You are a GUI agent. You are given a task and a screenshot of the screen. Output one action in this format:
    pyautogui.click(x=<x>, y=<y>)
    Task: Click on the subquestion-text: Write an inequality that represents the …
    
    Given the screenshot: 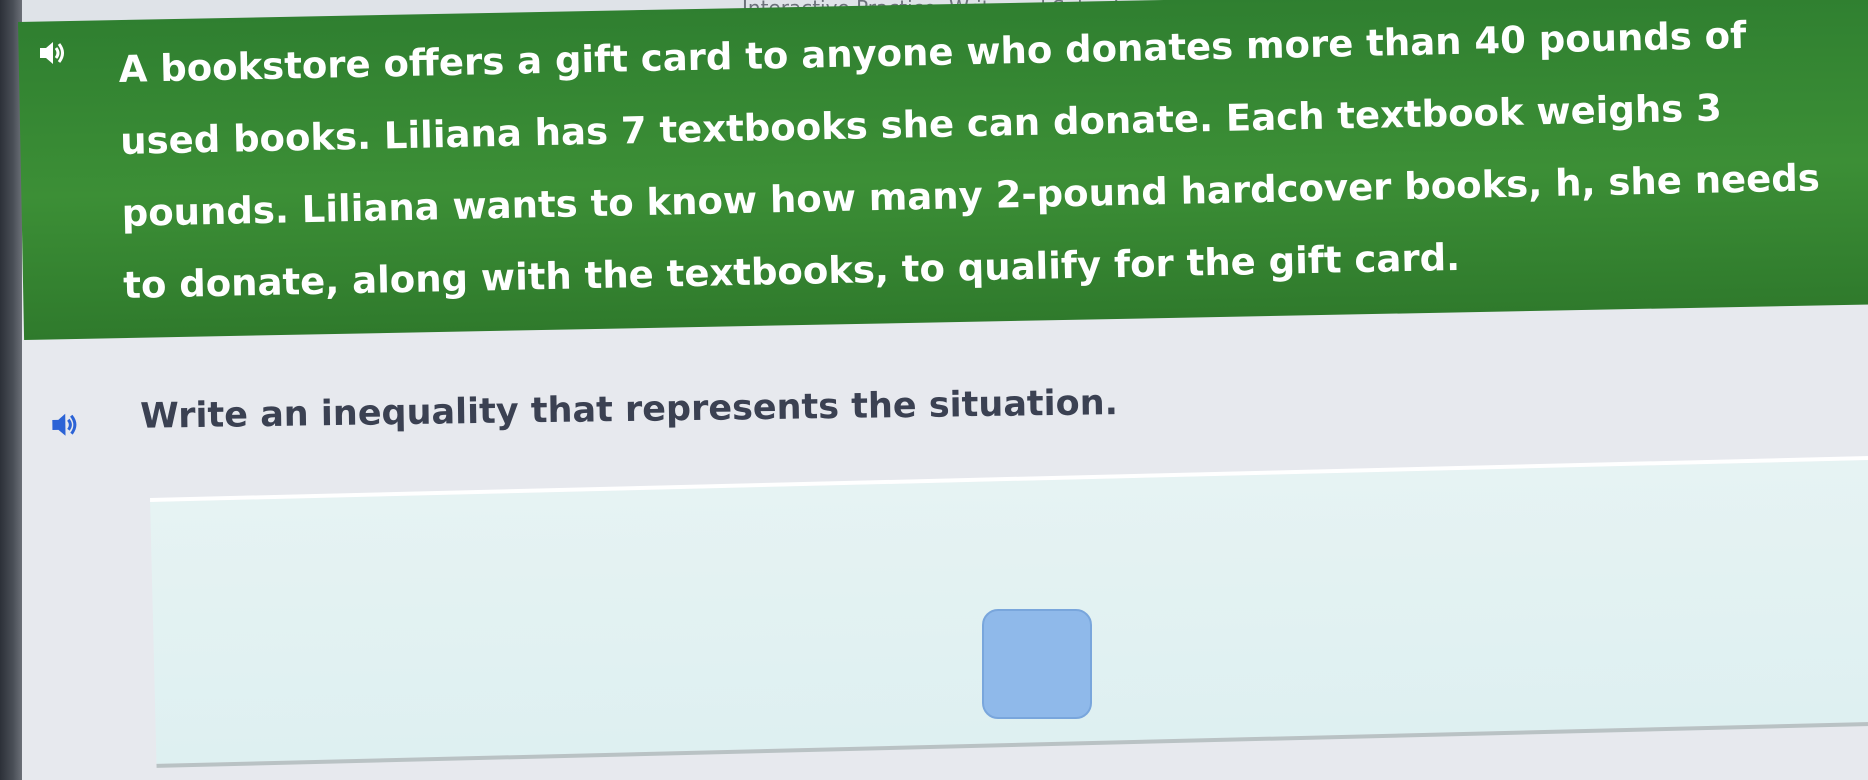 What is the action you would take?
    pyautogui.click(x=629, y=410)
    